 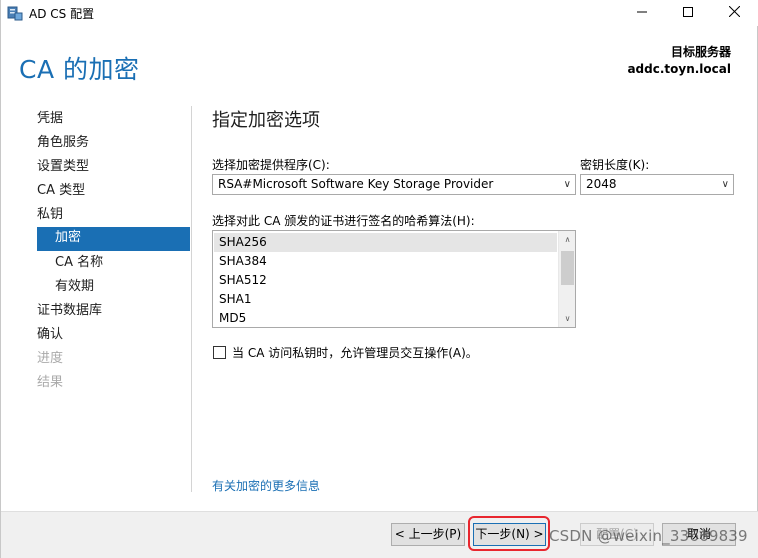 I want to click on sidebar-item-credentials: 凭据, so click(x=112, y=120).